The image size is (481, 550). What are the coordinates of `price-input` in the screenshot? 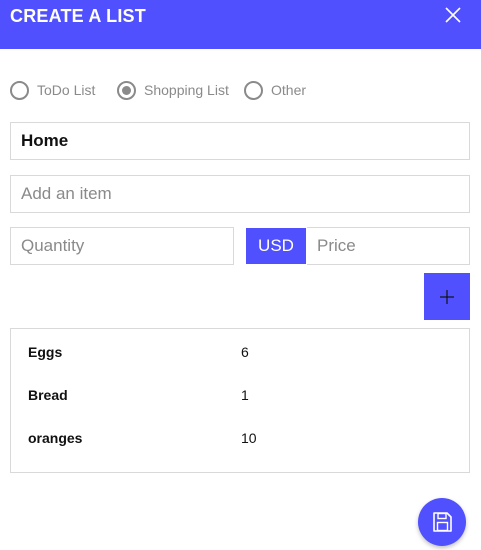 It's located at (388, 246).